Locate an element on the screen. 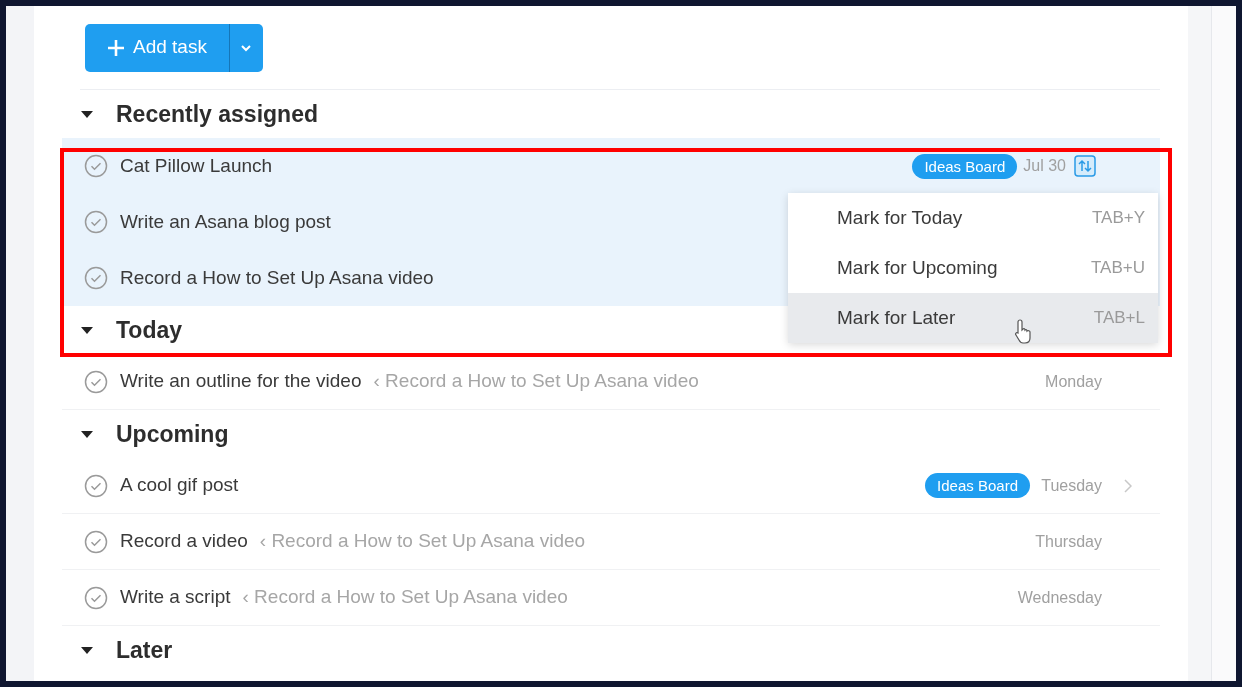  due-date: Thursday is located at coordinates (1068, 541).